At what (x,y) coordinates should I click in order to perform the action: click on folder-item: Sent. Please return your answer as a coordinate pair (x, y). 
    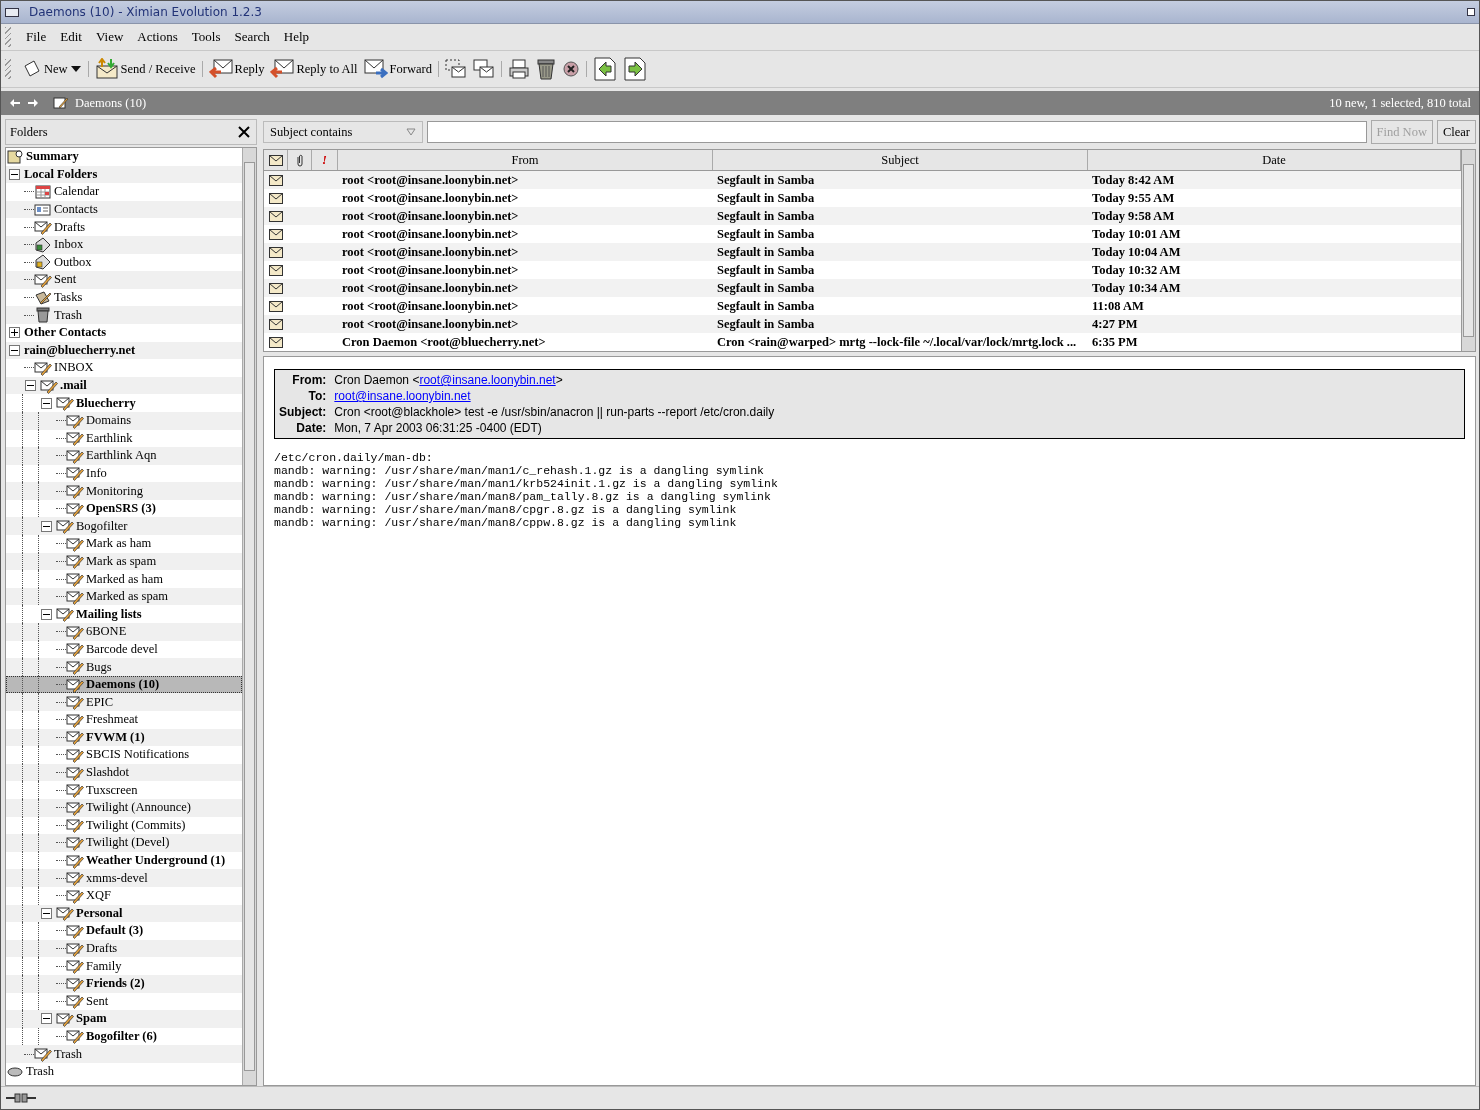
    Looking at the image, I should click on (124, 280).